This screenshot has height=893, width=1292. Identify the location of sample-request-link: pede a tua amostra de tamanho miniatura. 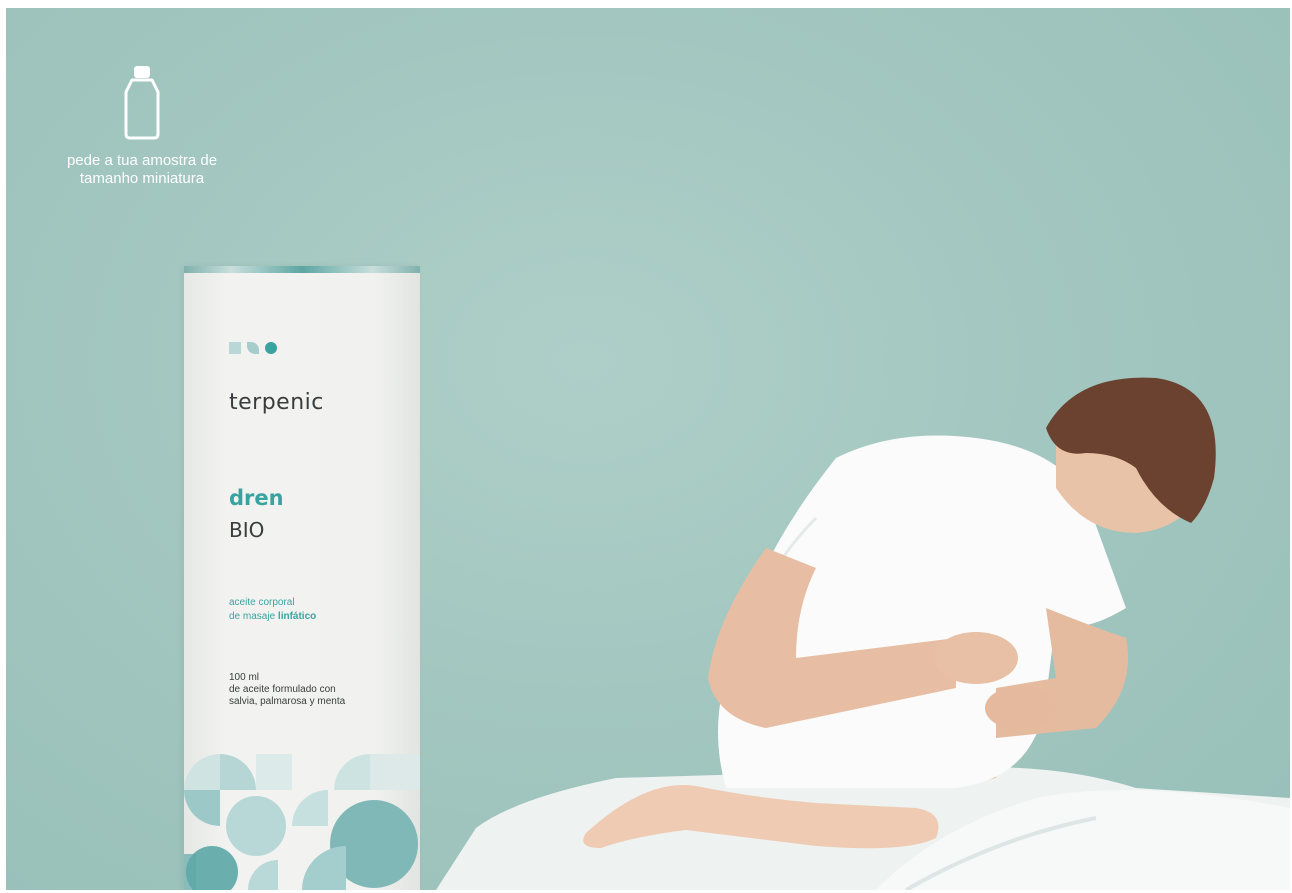
(142, 126).